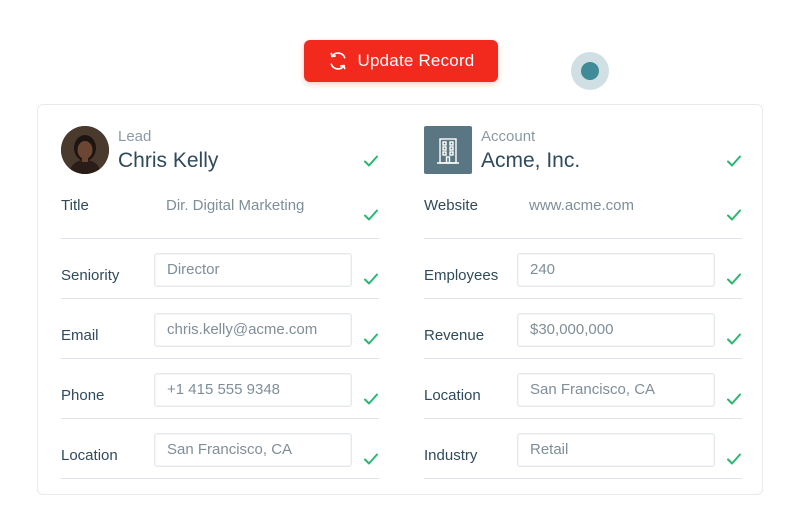 This screenshot has width=800, height=523. I want to click on account-row-industry: Industry Retail, so click(583, 449).